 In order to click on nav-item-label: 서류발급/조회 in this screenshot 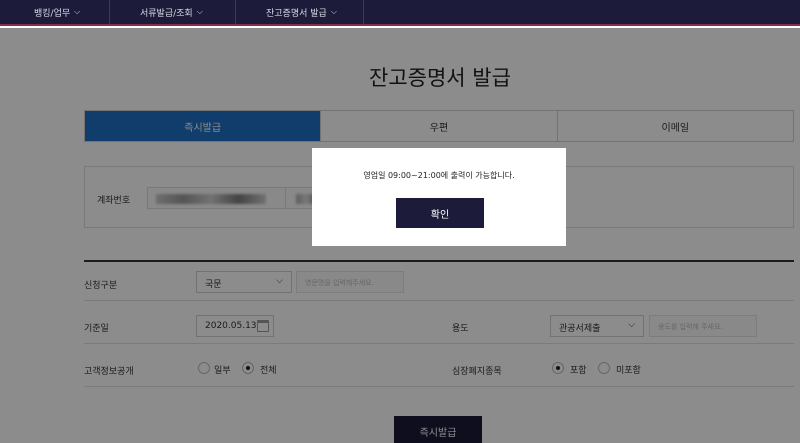, I will do `click(166, 13)`.